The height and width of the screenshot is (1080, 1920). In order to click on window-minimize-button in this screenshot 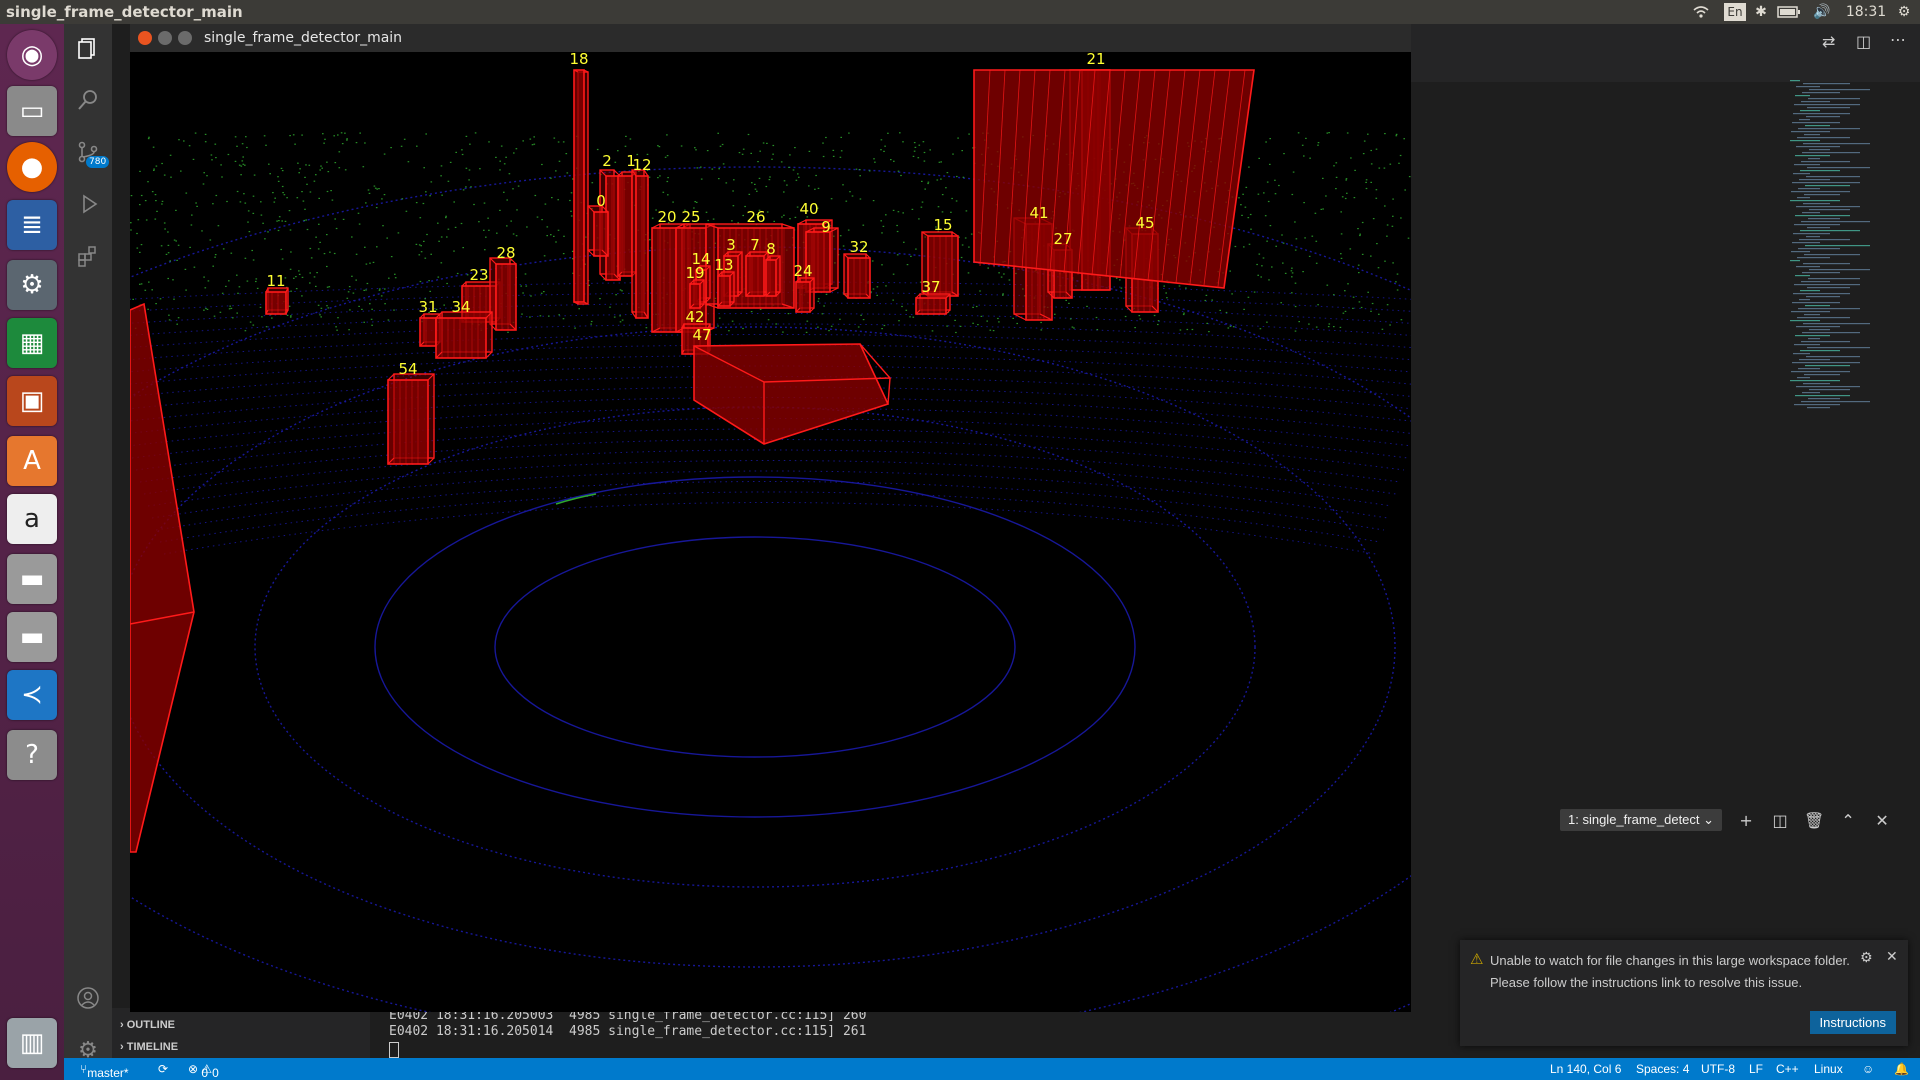, I will do `click(165, 38)`.